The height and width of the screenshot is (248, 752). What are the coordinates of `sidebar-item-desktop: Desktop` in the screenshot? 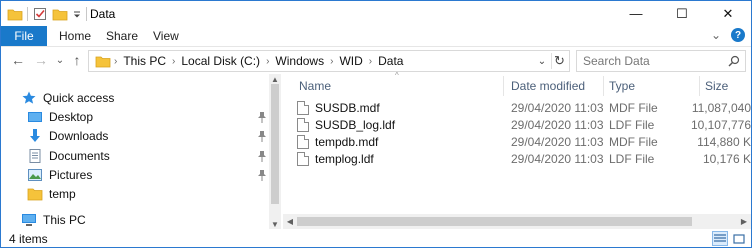 It's located at (60, 116).